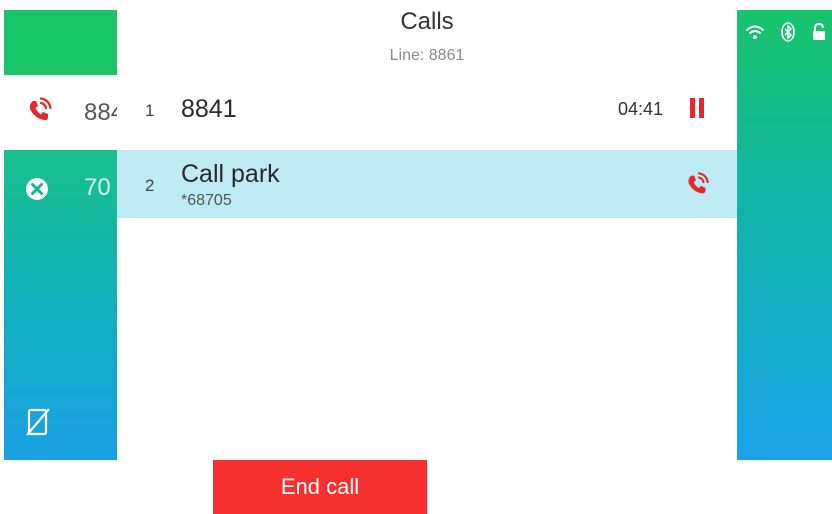 The height and width of the screenshot is (514, 832). I want to click on call-name: Call park, so click(230, 174).